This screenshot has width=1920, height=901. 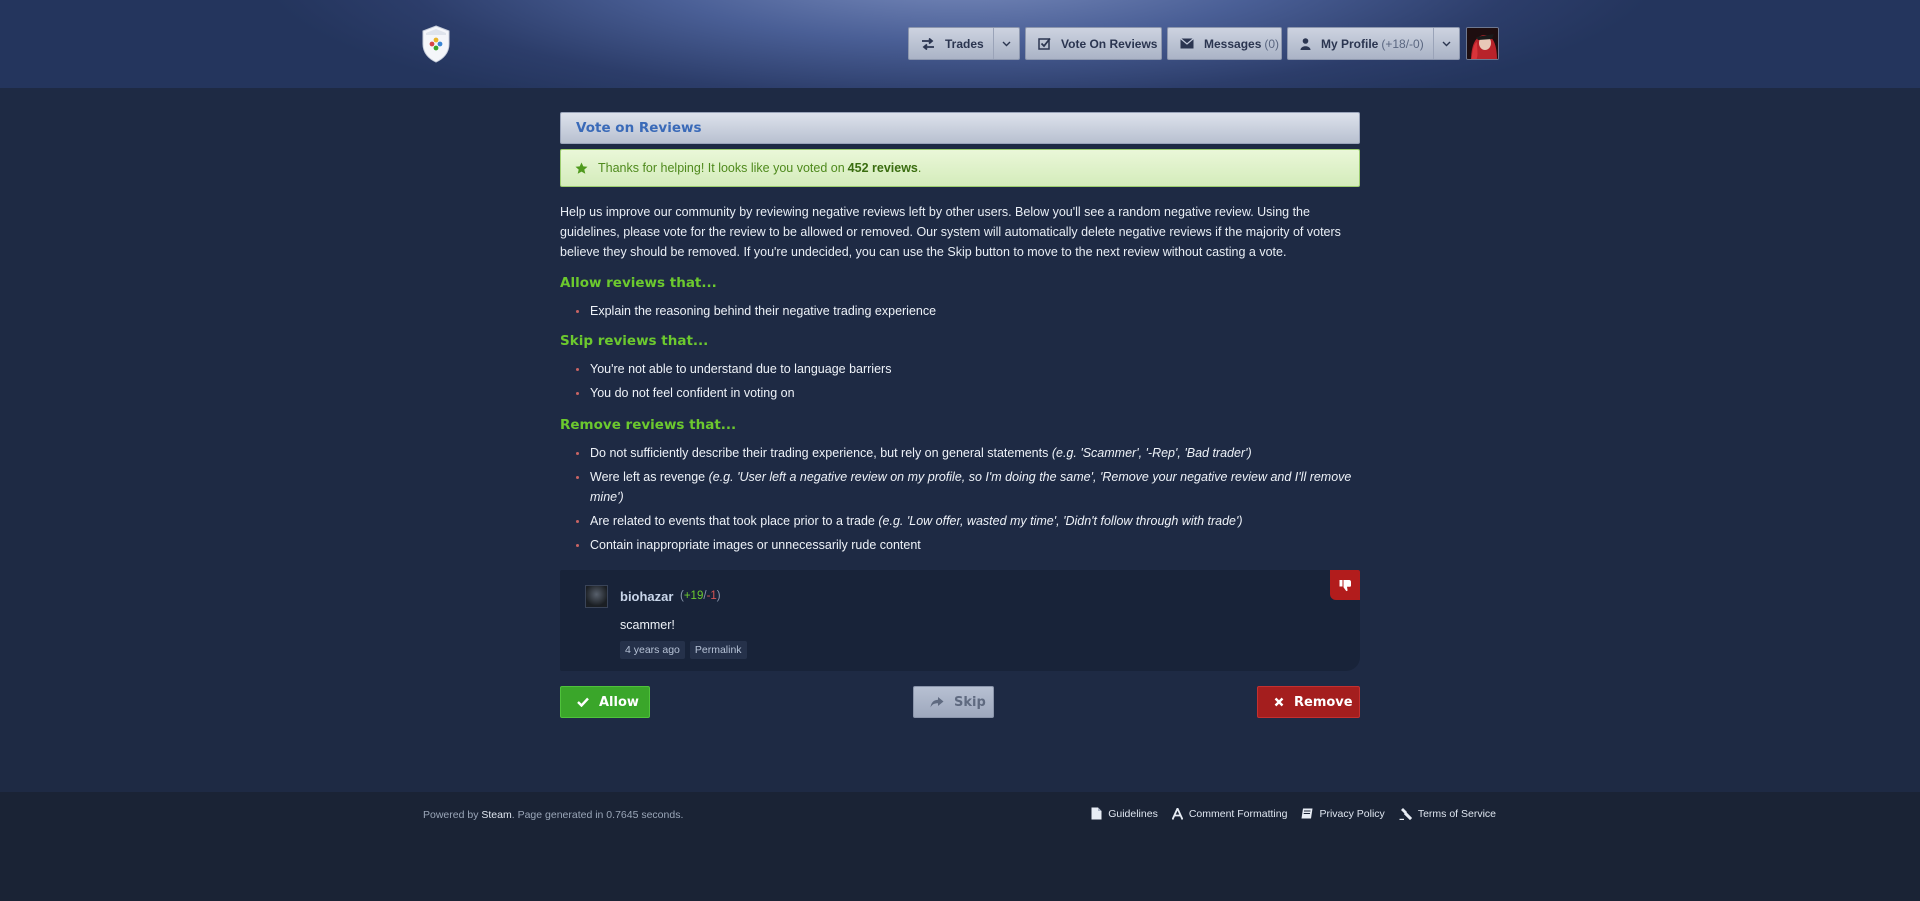 I want to click on guidelines-label: Guidelines, so click(x=1133, y=813).